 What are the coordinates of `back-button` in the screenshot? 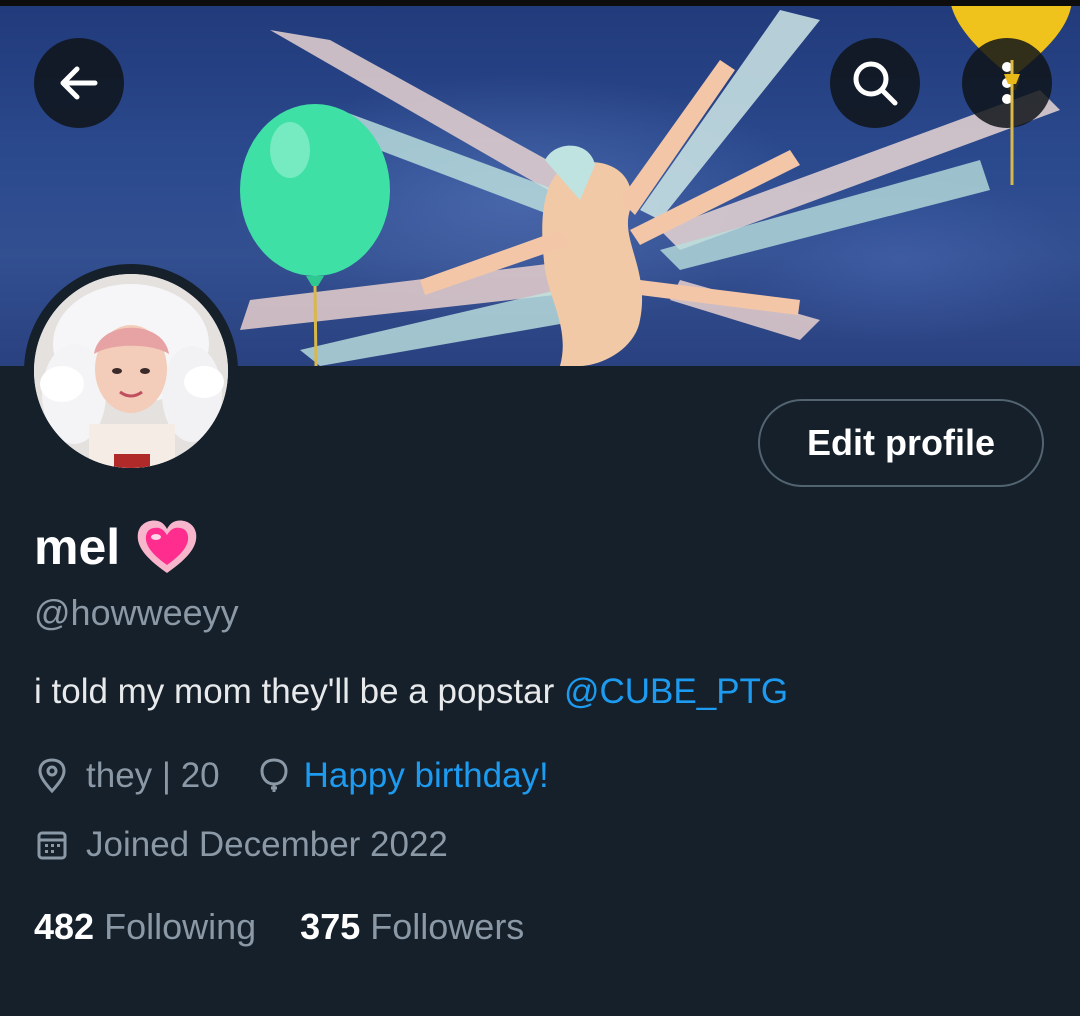 It's located at (79, 83).